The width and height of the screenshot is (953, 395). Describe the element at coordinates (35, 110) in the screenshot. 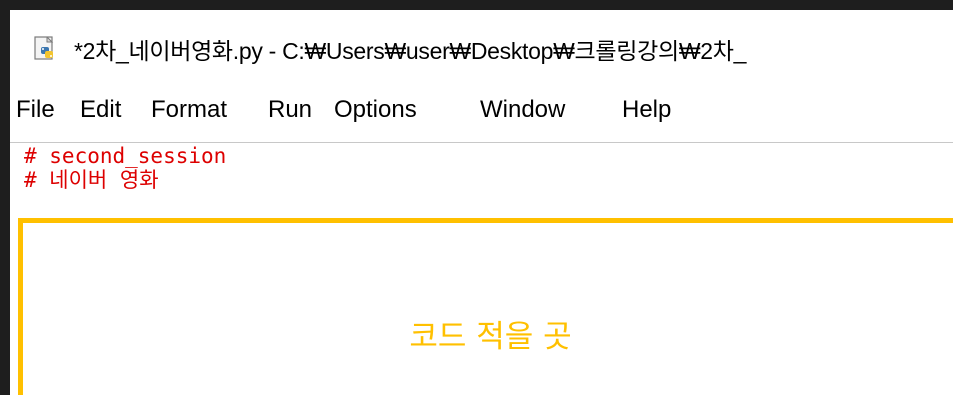

I see `menu-file: File` at that location.